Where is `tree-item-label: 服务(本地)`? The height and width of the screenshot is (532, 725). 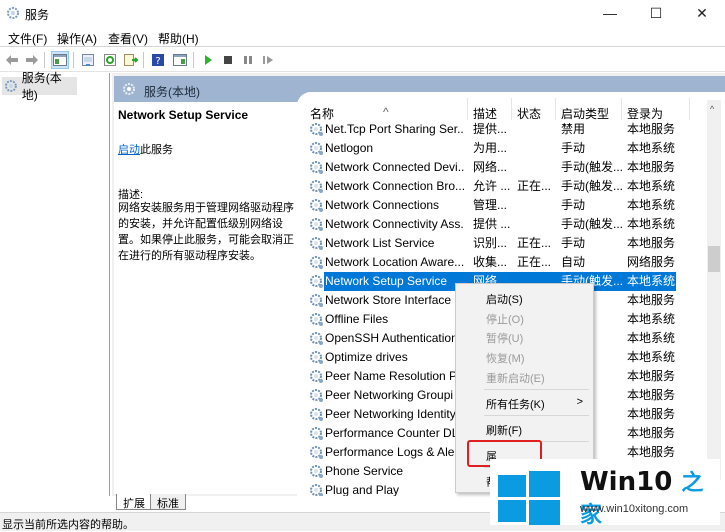 tree-item-label: 服务(本地) is located at coordinates (41, 86).